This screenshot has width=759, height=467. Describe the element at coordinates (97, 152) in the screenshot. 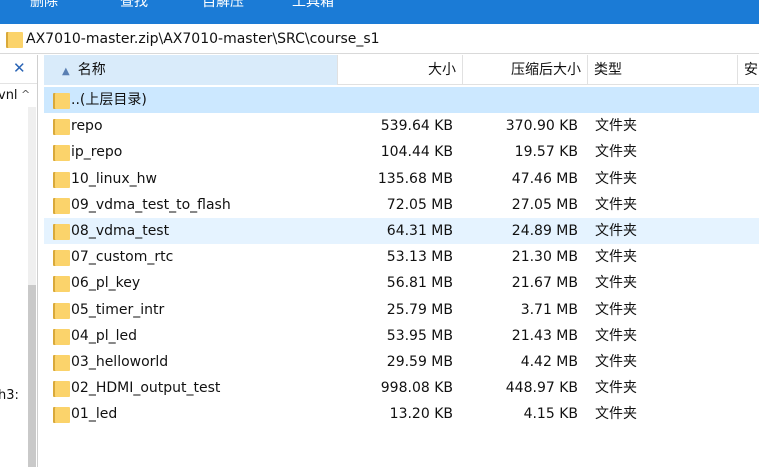

I see `file-name: ip_repo` at that location.